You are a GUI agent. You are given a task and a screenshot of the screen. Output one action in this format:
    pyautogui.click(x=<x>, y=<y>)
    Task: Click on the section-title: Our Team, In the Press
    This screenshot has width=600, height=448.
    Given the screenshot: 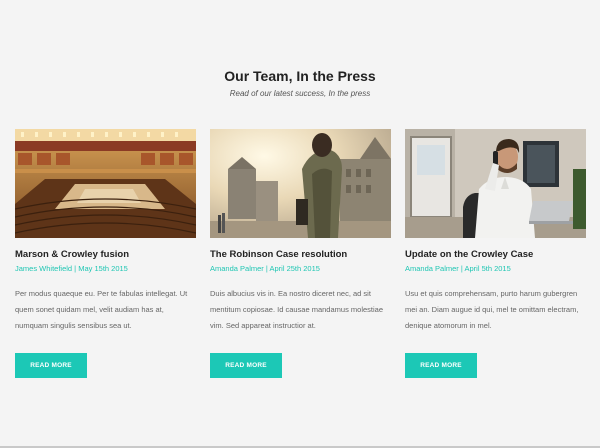 What is the action you would take?
    pyautogui.click(x=300, y=76)
    